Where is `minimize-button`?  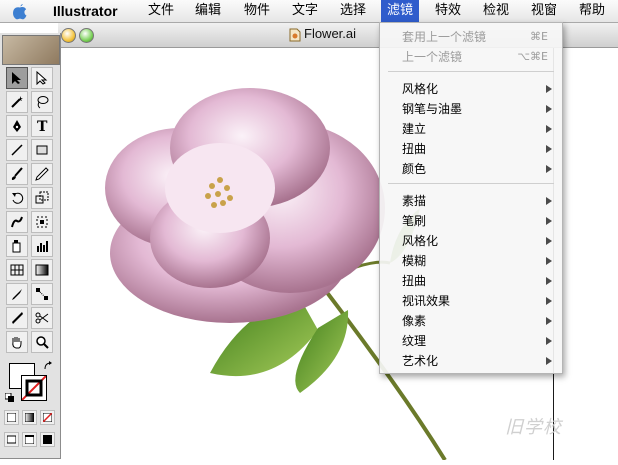 minimize-button is located at coordinates (68, 35).